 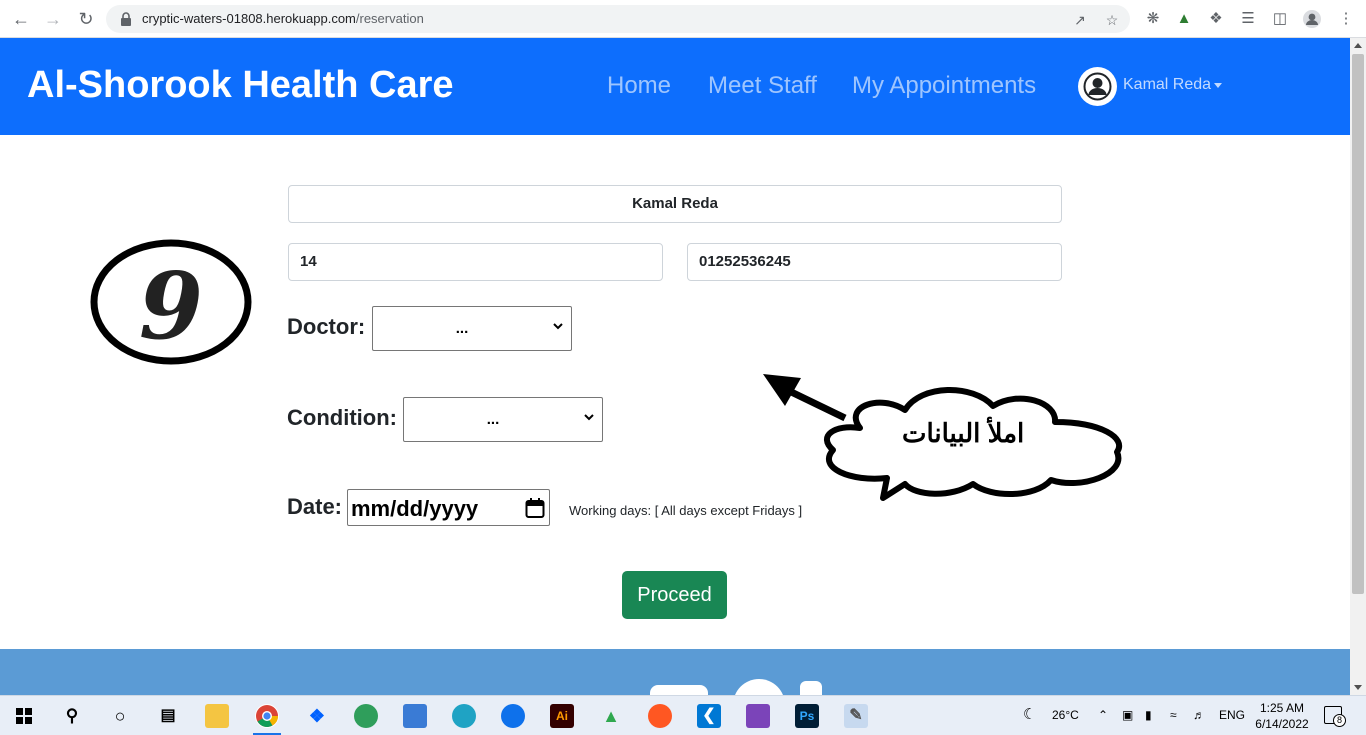 I want to click on tree-extension-icon: ▲, so click(x=1184, y=19).